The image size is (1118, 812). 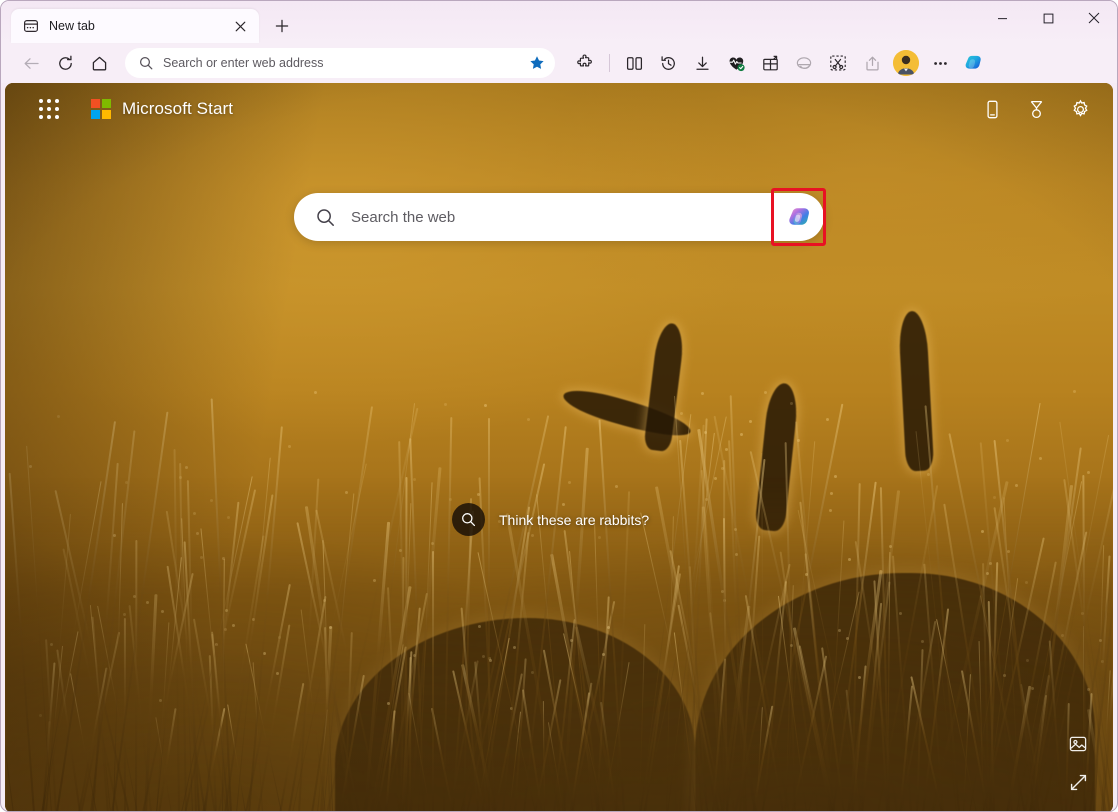 I want to click on minimize-icon, so click(x=1002, y=18).